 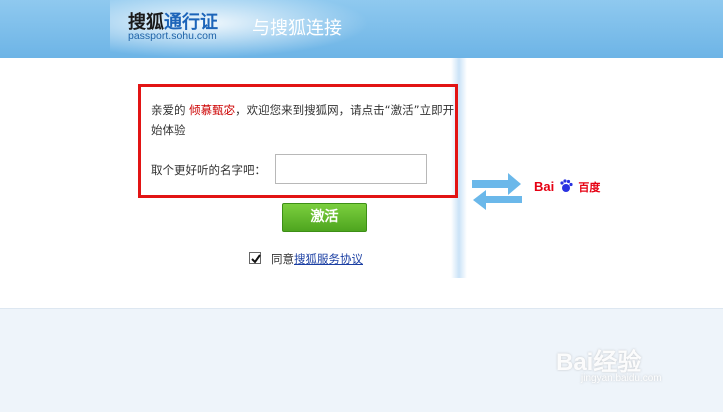 I want to click on welcome-username: 倾慕甄宓, so click(x=212, y=110).